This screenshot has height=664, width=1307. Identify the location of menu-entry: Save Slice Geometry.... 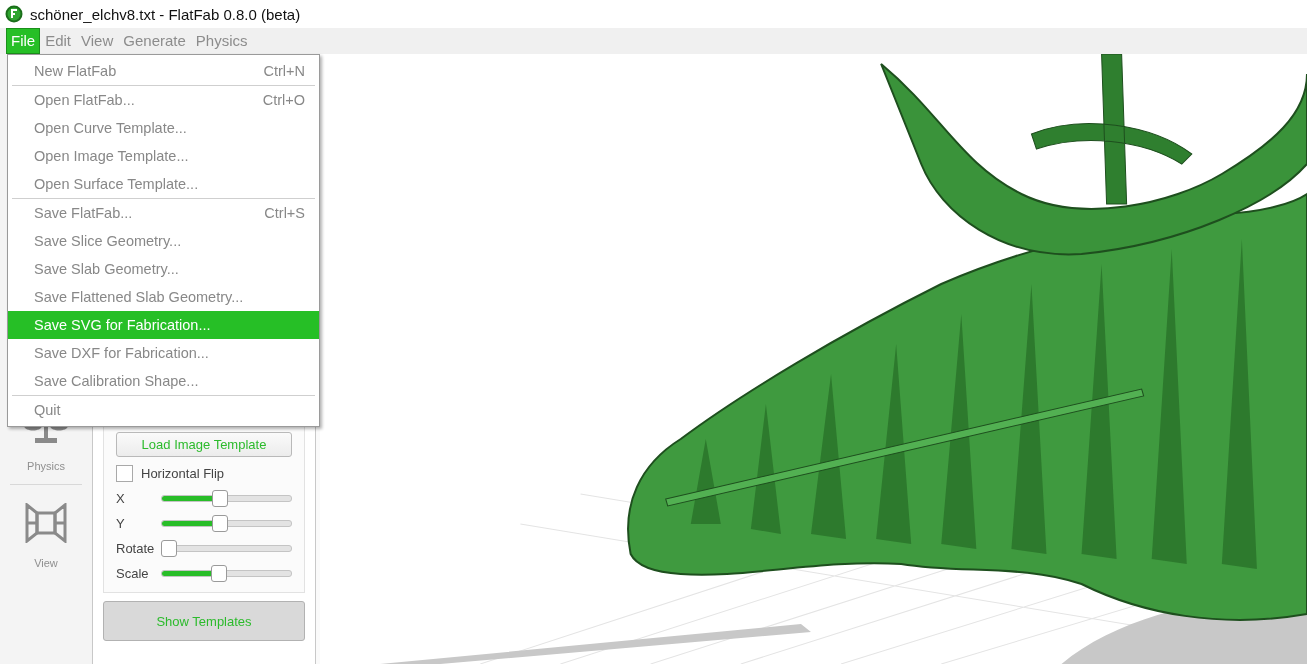
(163, 241).